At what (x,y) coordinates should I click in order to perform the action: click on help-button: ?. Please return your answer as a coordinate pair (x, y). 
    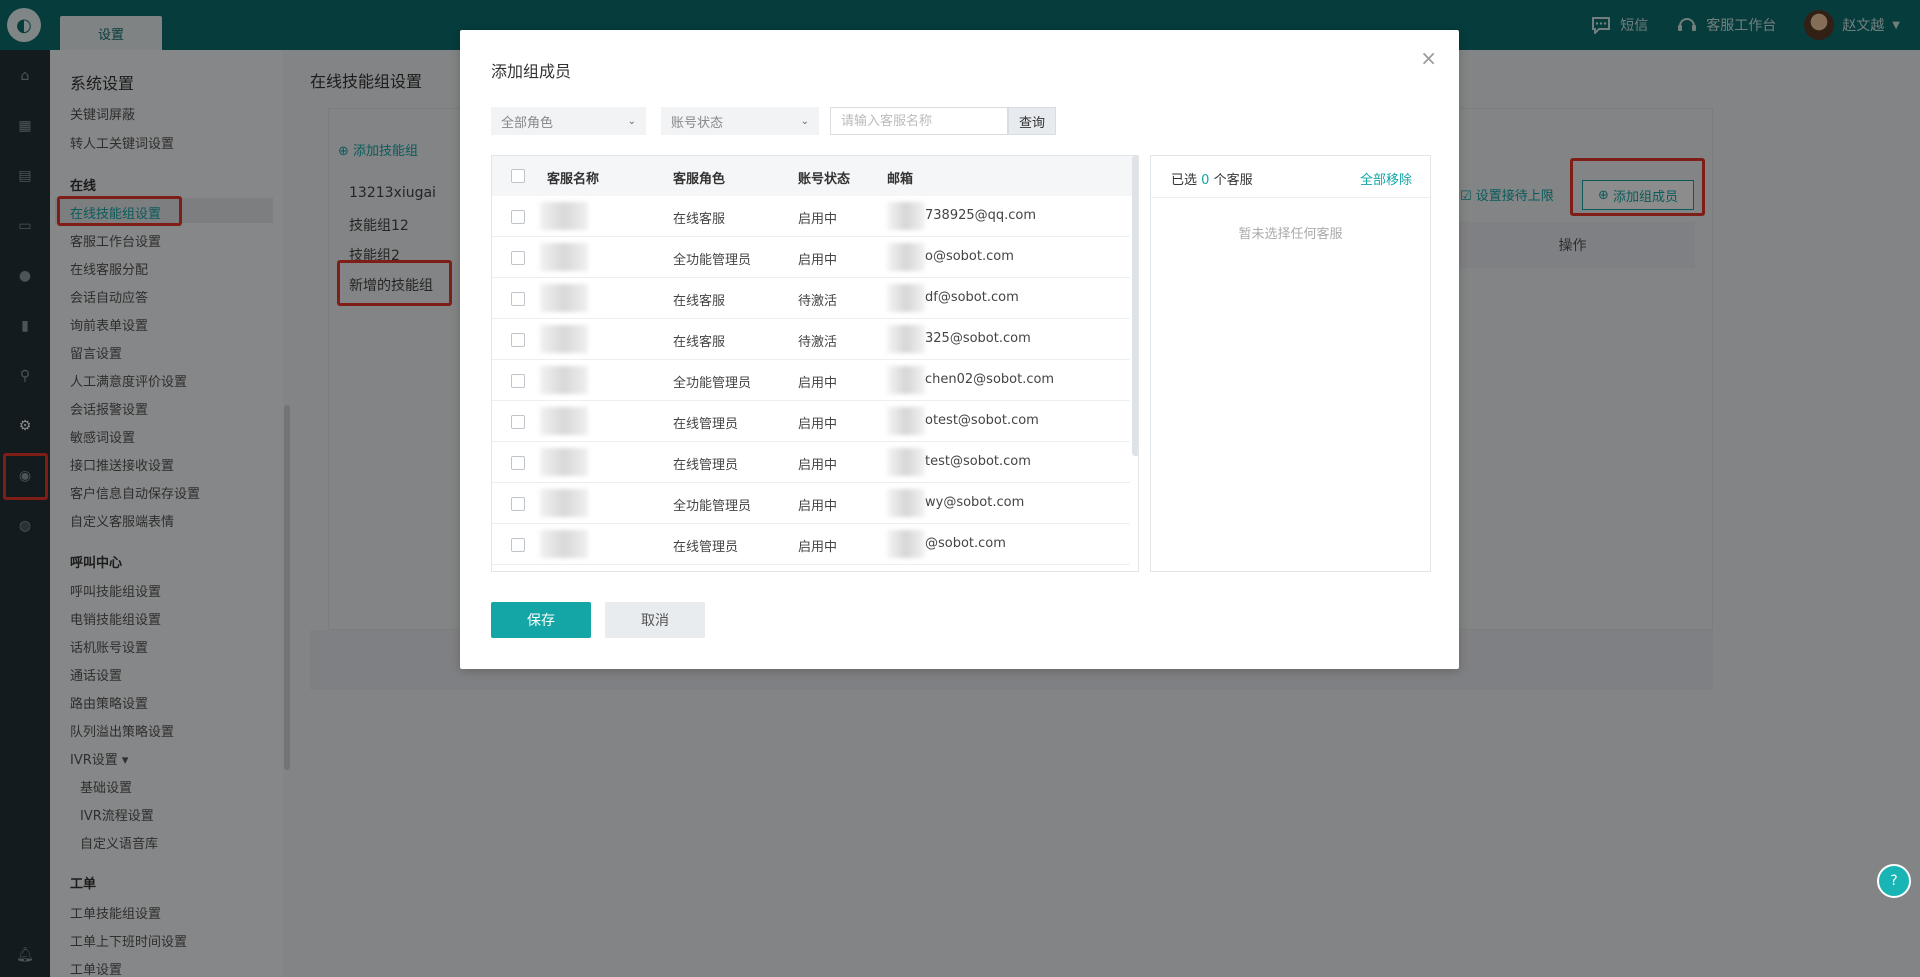
    Looking at the image, I should click on (1894, 881).